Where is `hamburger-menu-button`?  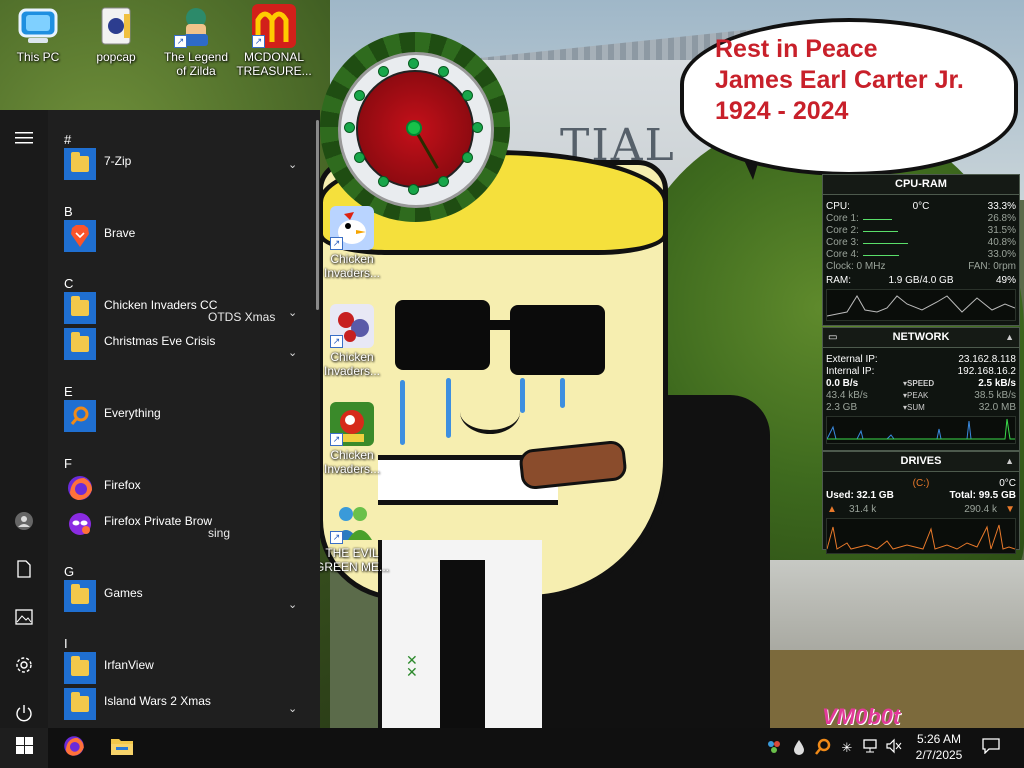 hamburger-menu-button is located at coordinates (24, 140).